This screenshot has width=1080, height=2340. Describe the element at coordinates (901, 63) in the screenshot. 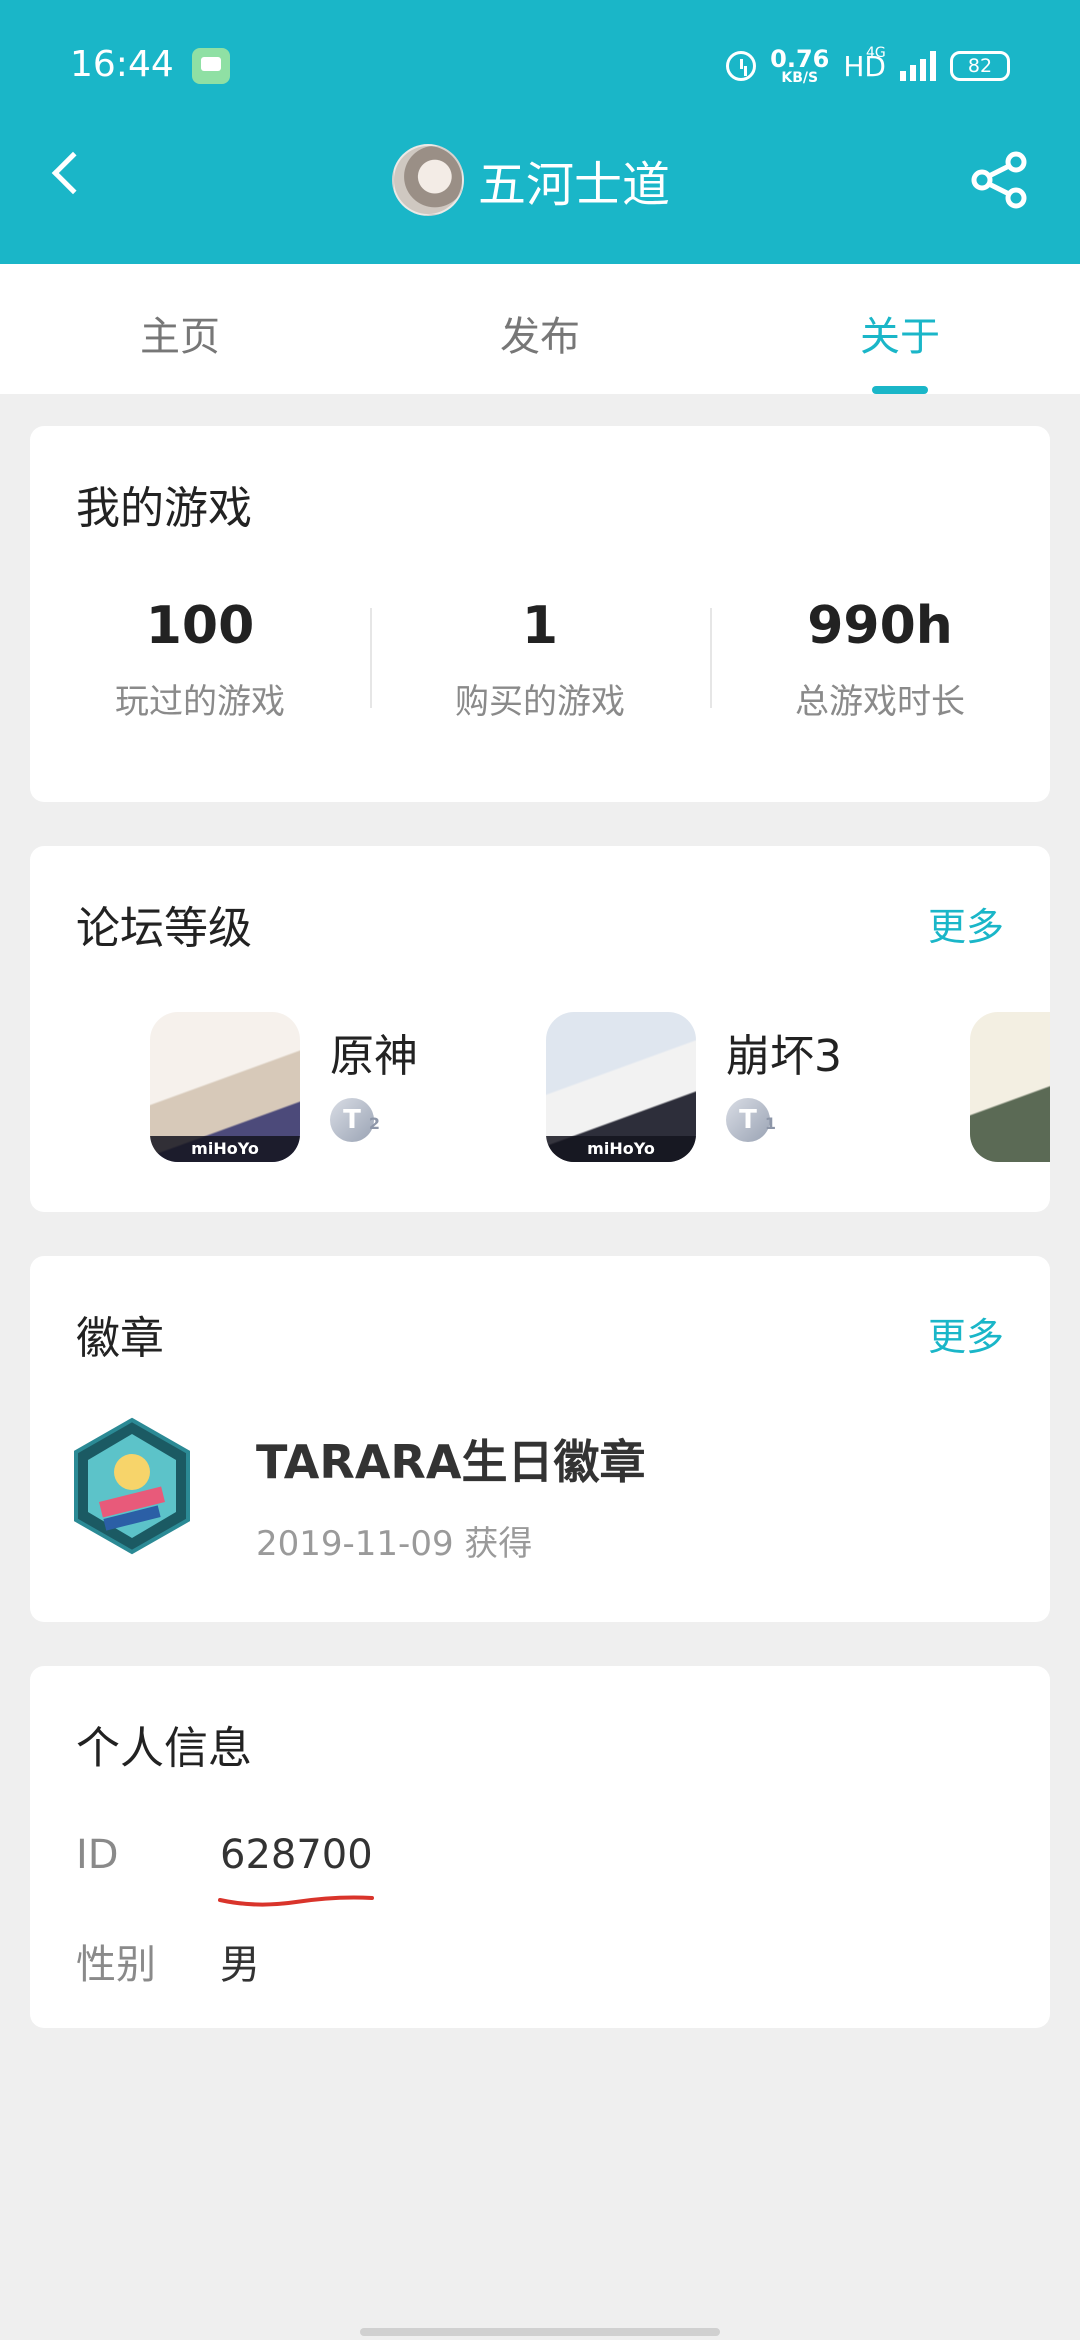

I see `signal-icon: 4G` at that location.